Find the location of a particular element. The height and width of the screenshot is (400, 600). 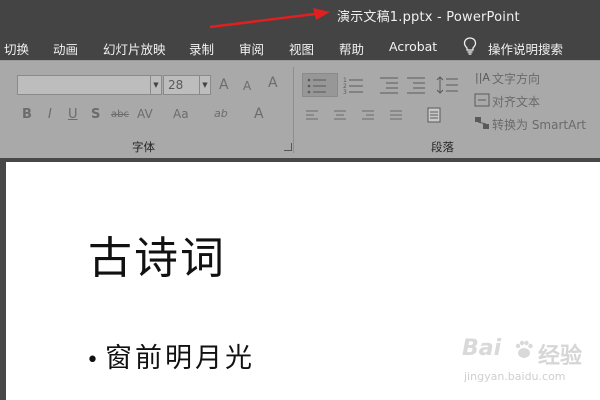

svg-text: ||A is located at coordinates (482, 77).